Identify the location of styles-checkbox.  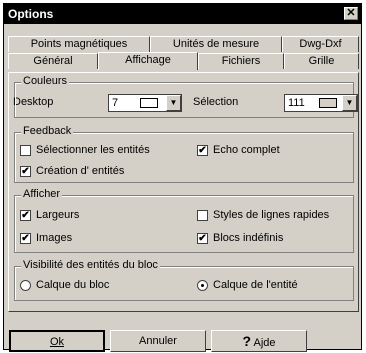
(202, 215).